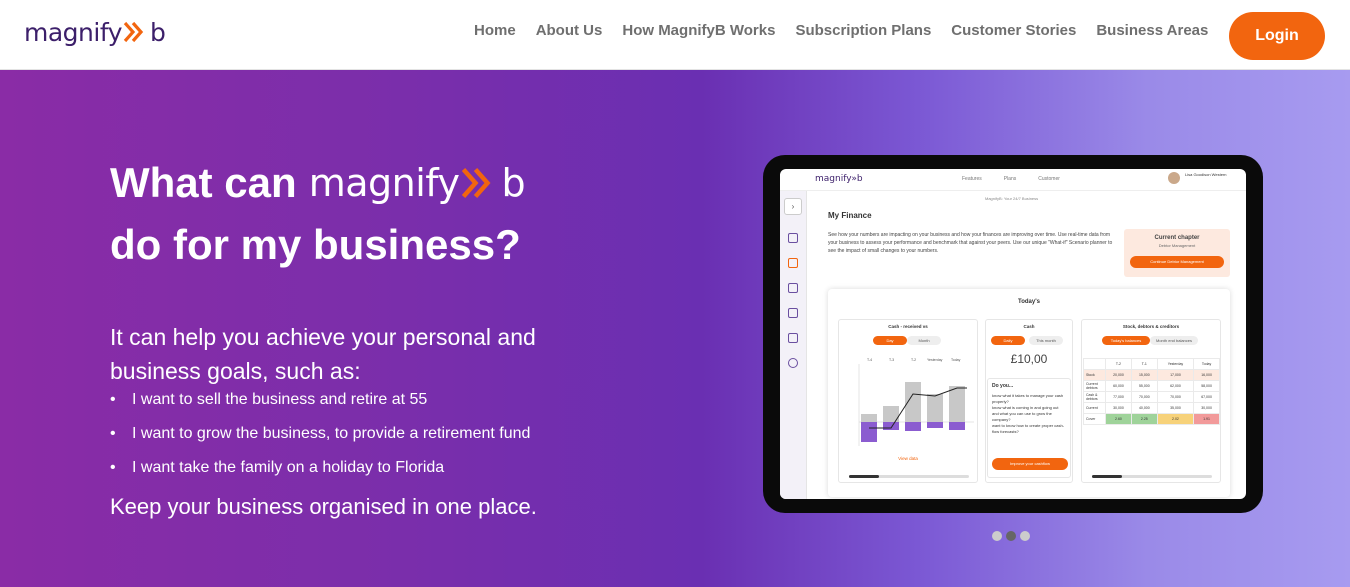 The height and width of the screenshot is (587, 1350). Describe the element at coordinates (1174, 340) in the screenshot. I see `pill-month-end-balances: Month end balances` at that location.